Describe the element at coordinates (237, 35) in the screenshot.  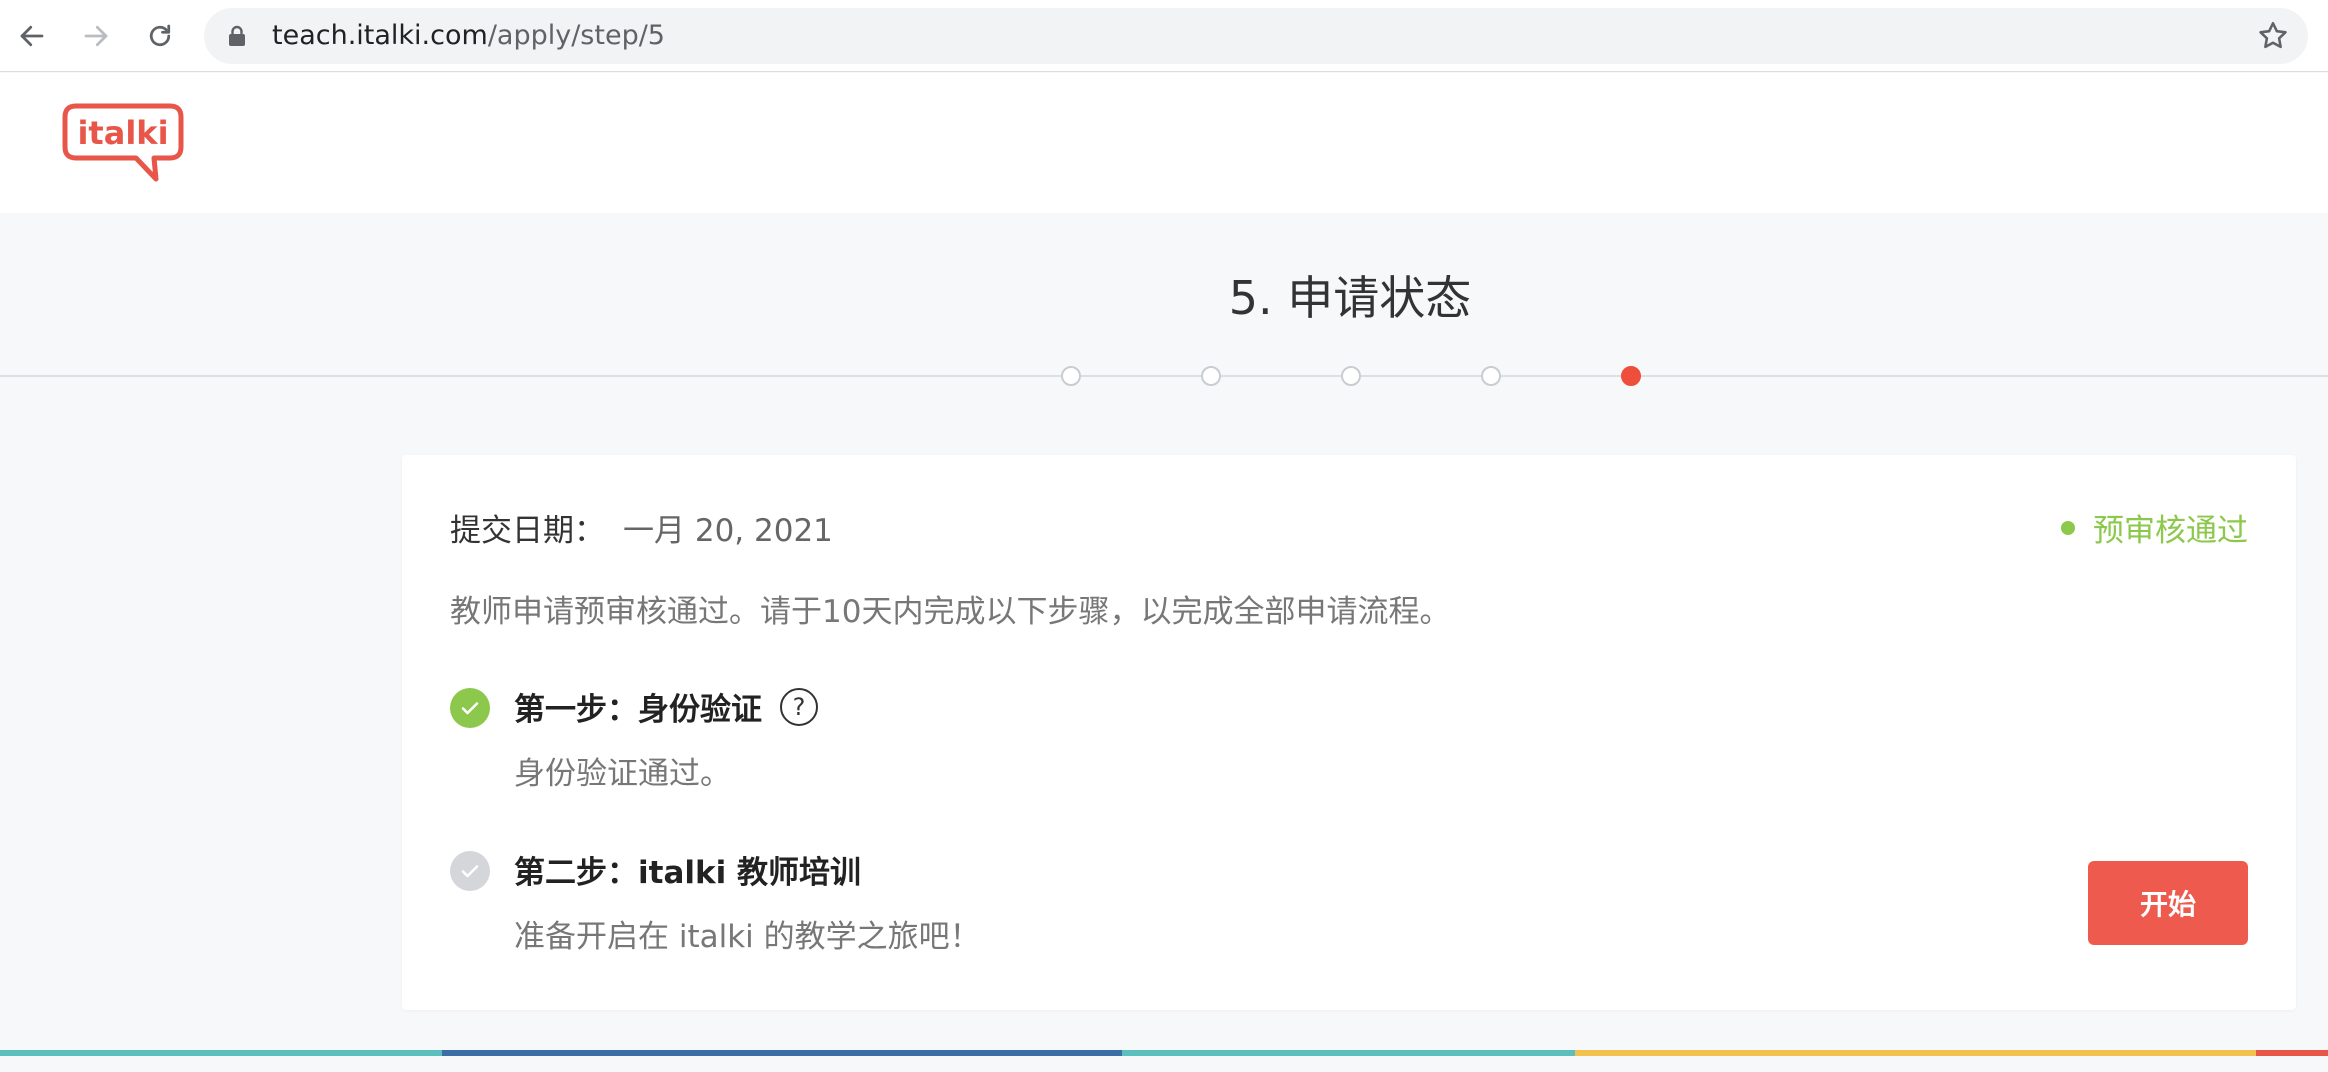
I see `lock-icon` at that location.